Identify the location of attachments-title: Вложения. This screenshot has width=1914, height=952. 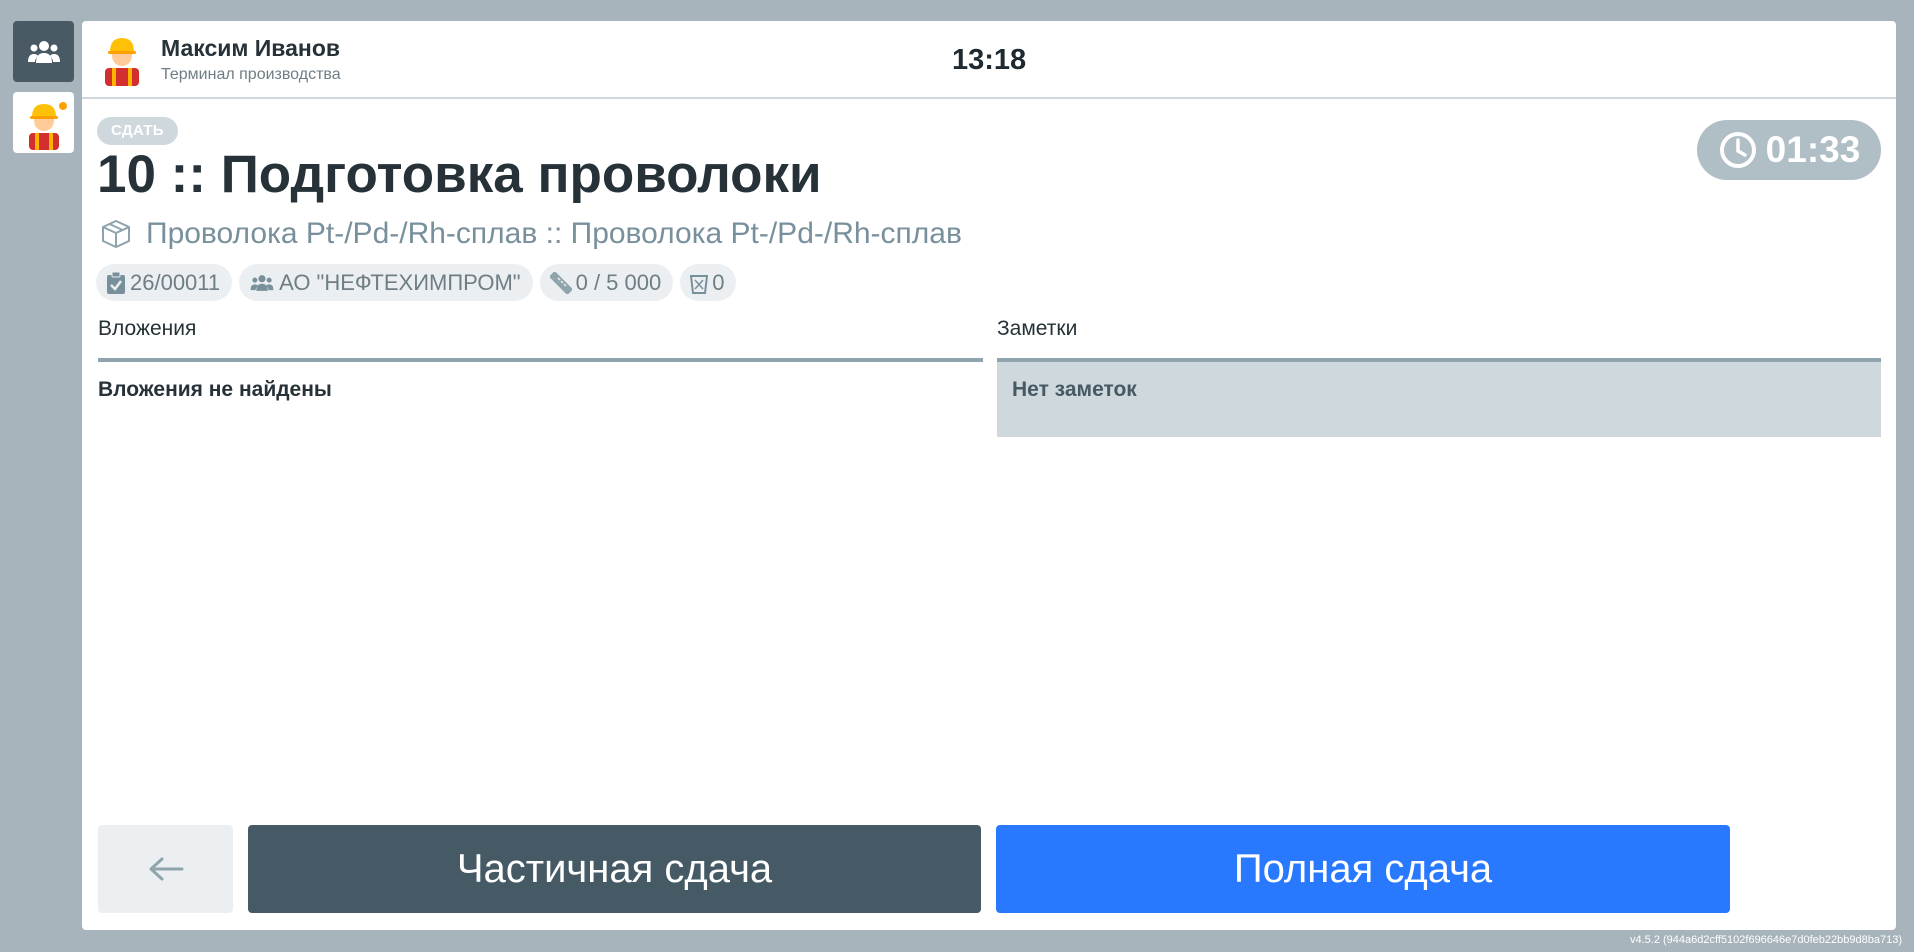
(147, 328).